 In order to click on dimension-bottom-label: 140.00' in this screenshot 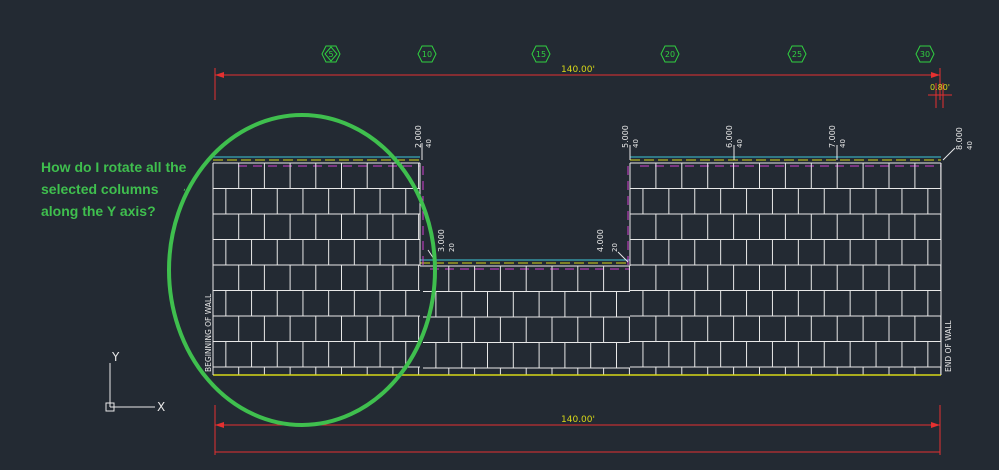, I will do `click(578, 420)`.